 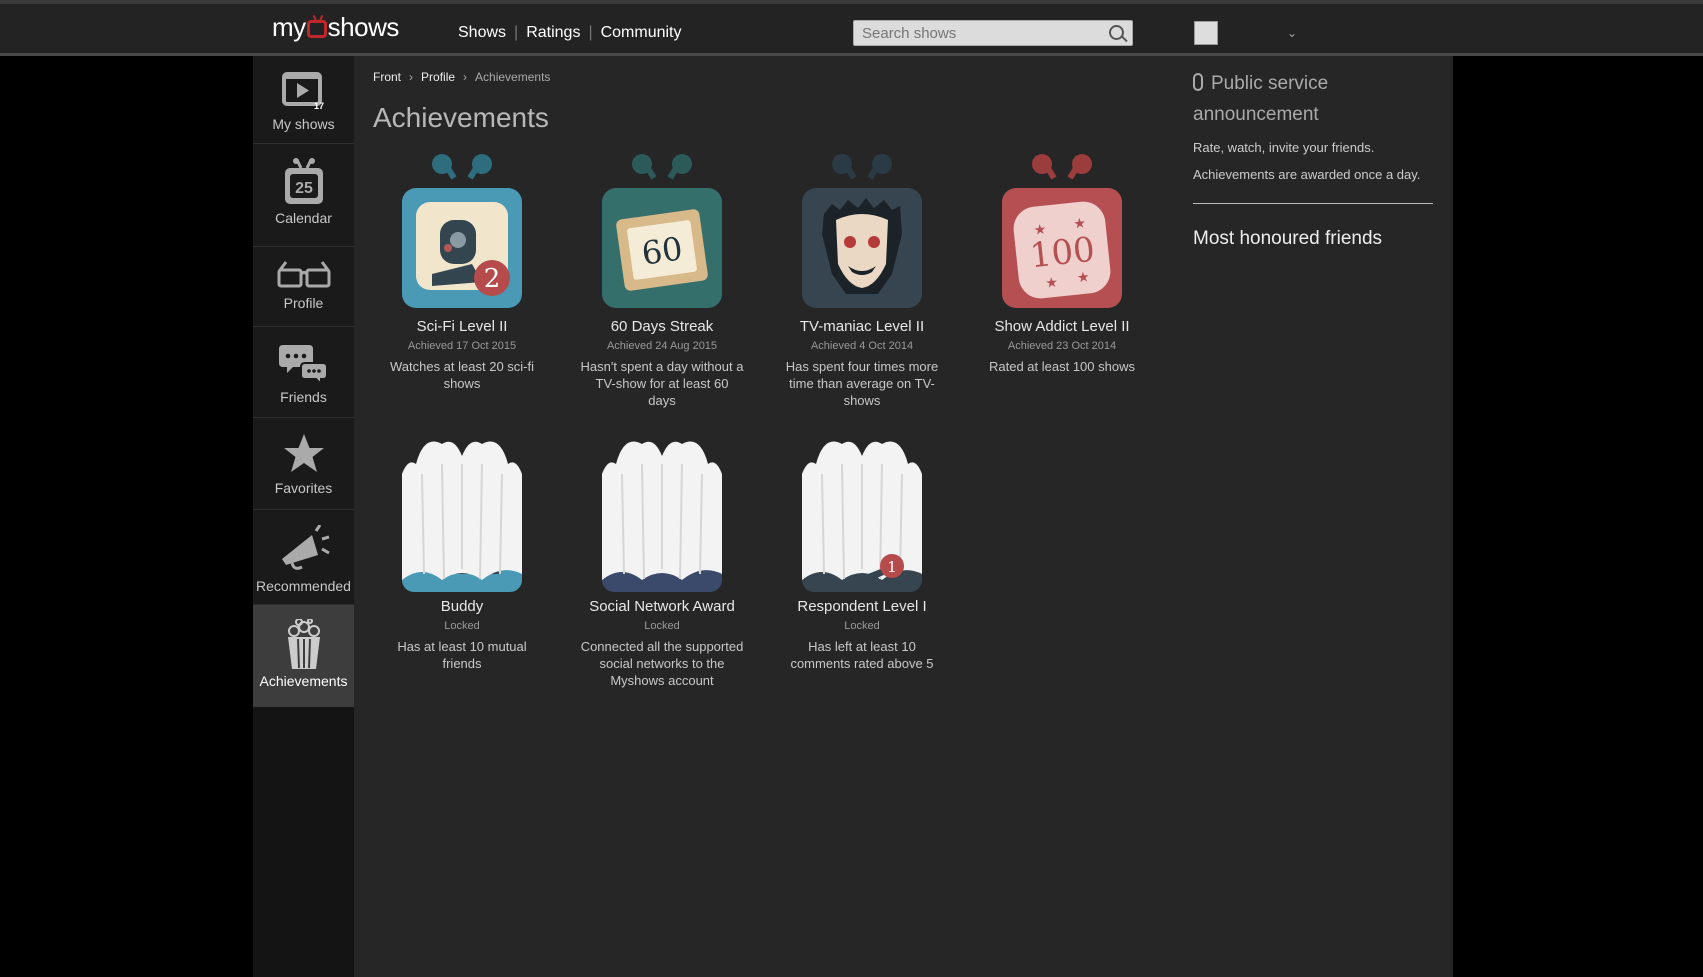 I want to click on robot-tv-icon: 2, so click(x=462, y=231).